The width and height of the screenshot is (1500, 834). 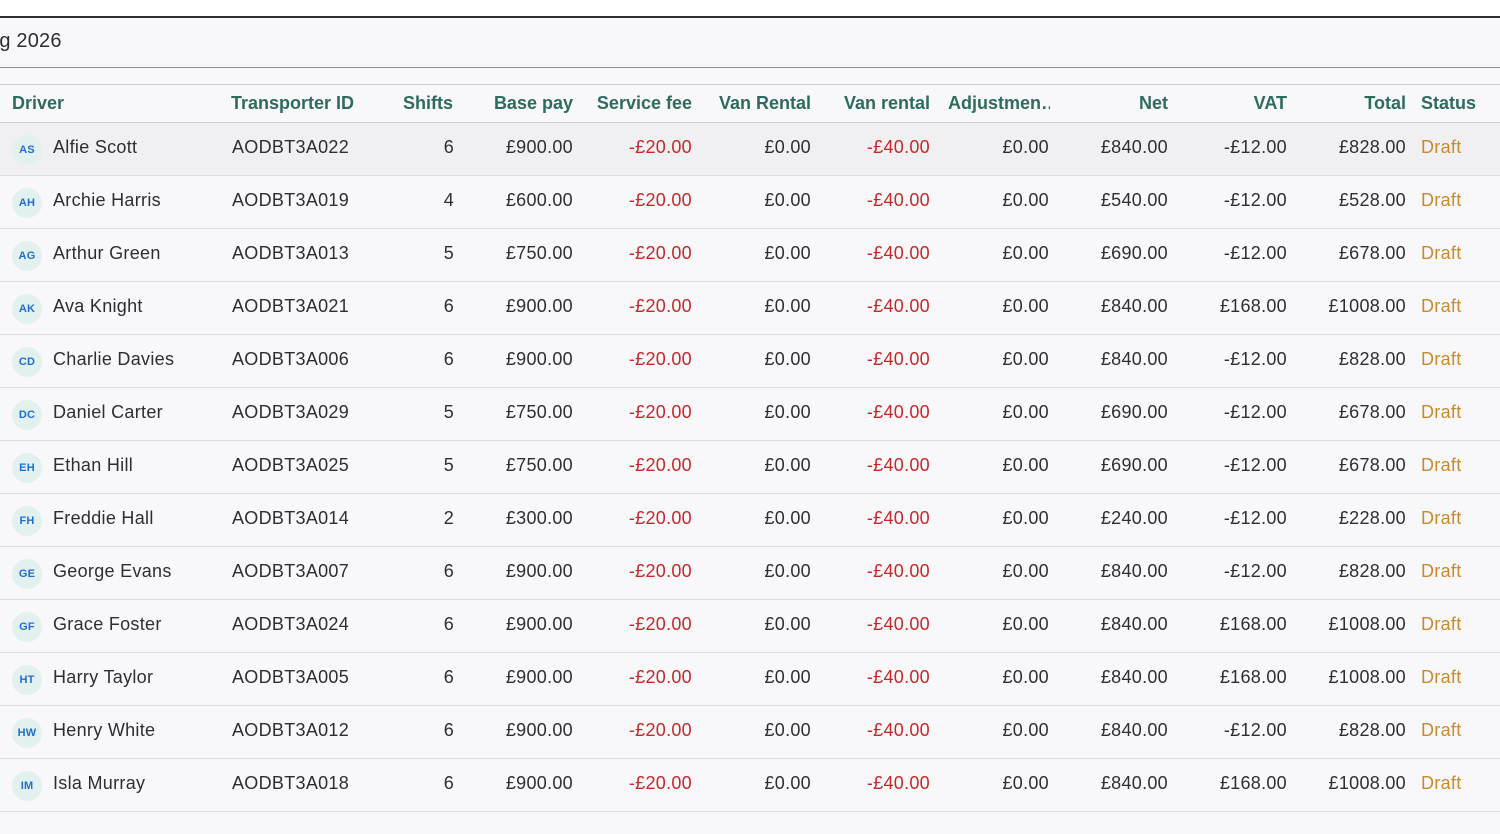 What do you see at coordinates (750, 43) in the screenshot?
I see `period-selector: ug 2026` at bounding box center [750, 43].